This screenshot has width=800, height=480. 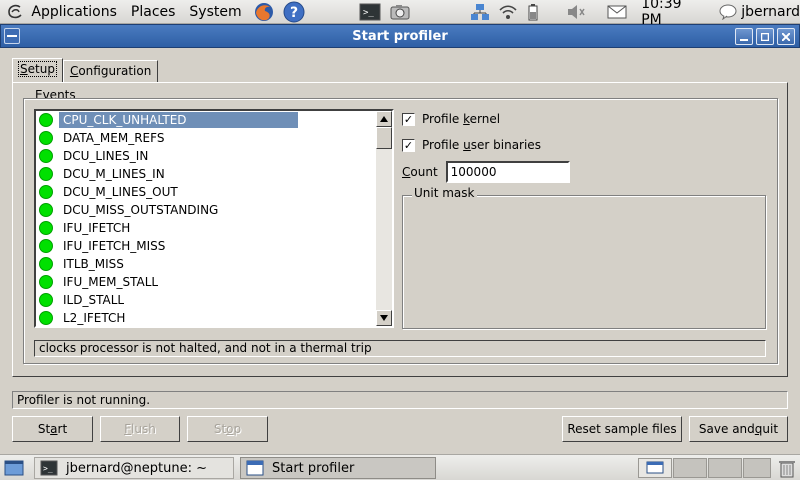 What do you see at coordinates (770, 11) in the screenshot?
I see `user-name: jbernard` at bounding box center [770, 11].